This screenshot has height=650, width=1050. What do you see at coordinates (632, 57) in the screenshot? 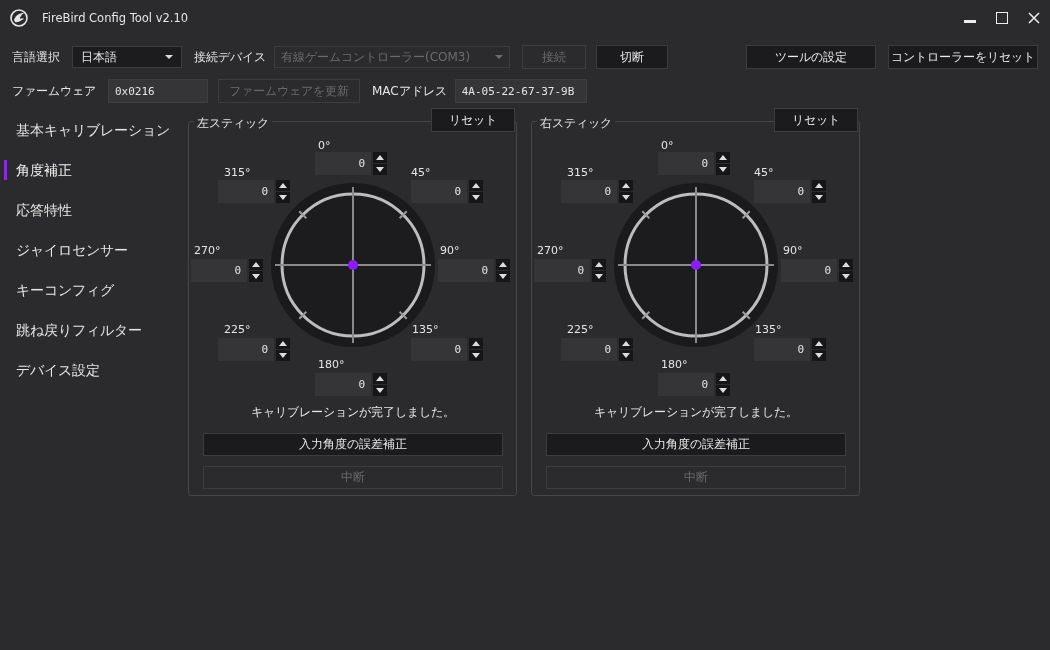
I see `disconnect-button: 切断` at bounding box center [632, 57].